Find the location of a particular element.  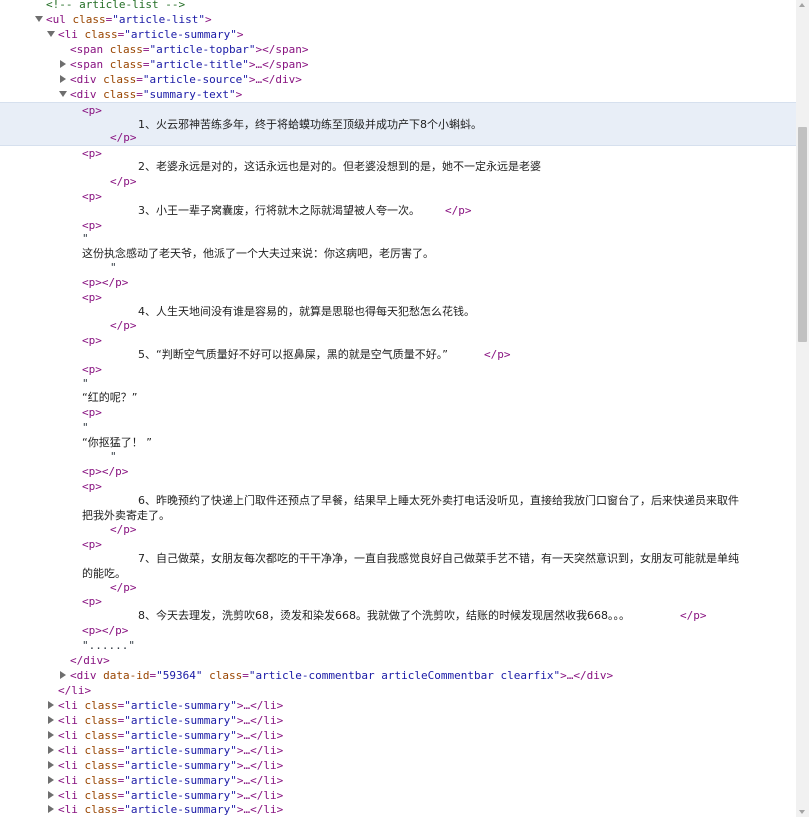

paragraph-2: 2、老婆永远是对的，这话永远也是对的。但老婆没想到的是，她不一定永远是老婆 is located at coordinates (339, 166).